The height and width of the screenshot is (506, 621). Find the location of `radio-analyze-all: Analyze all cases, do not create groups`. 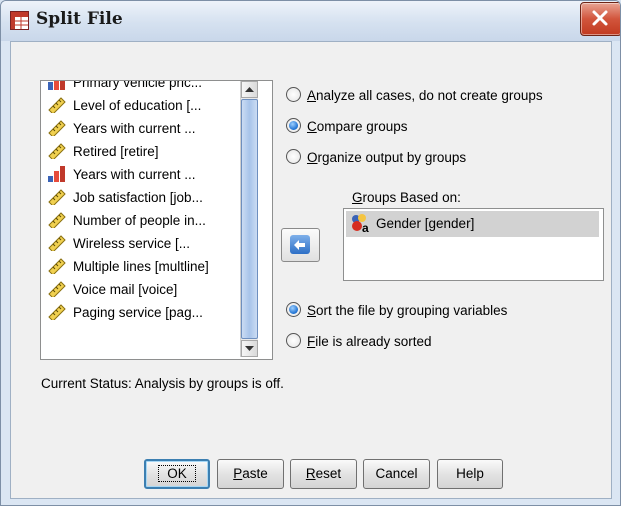

radio-analyze-all: Analyze all cases, do not create groups is located at coordinates (414, 96).